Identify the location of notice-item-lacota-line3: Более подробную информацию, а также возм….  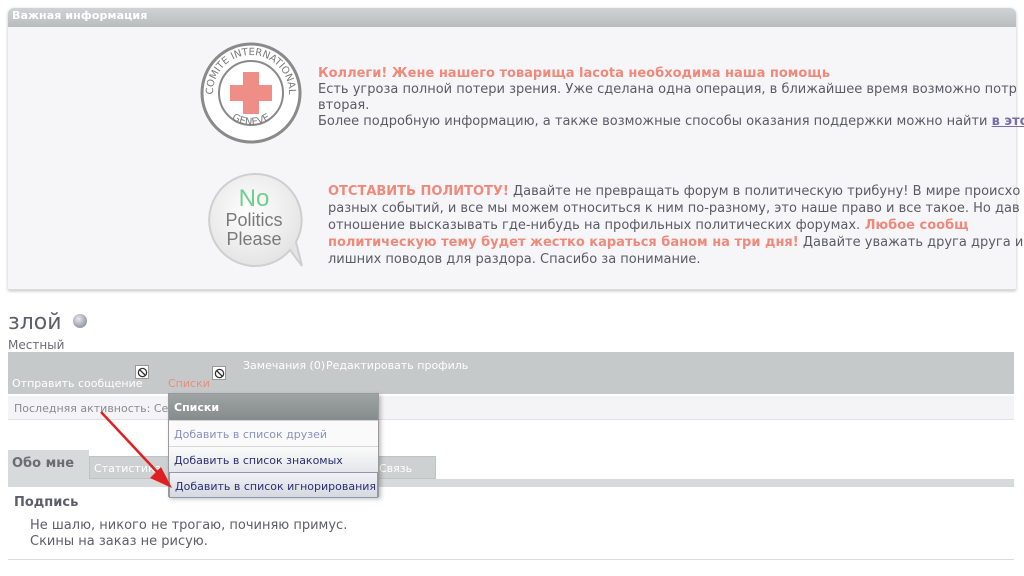
(653, 121).